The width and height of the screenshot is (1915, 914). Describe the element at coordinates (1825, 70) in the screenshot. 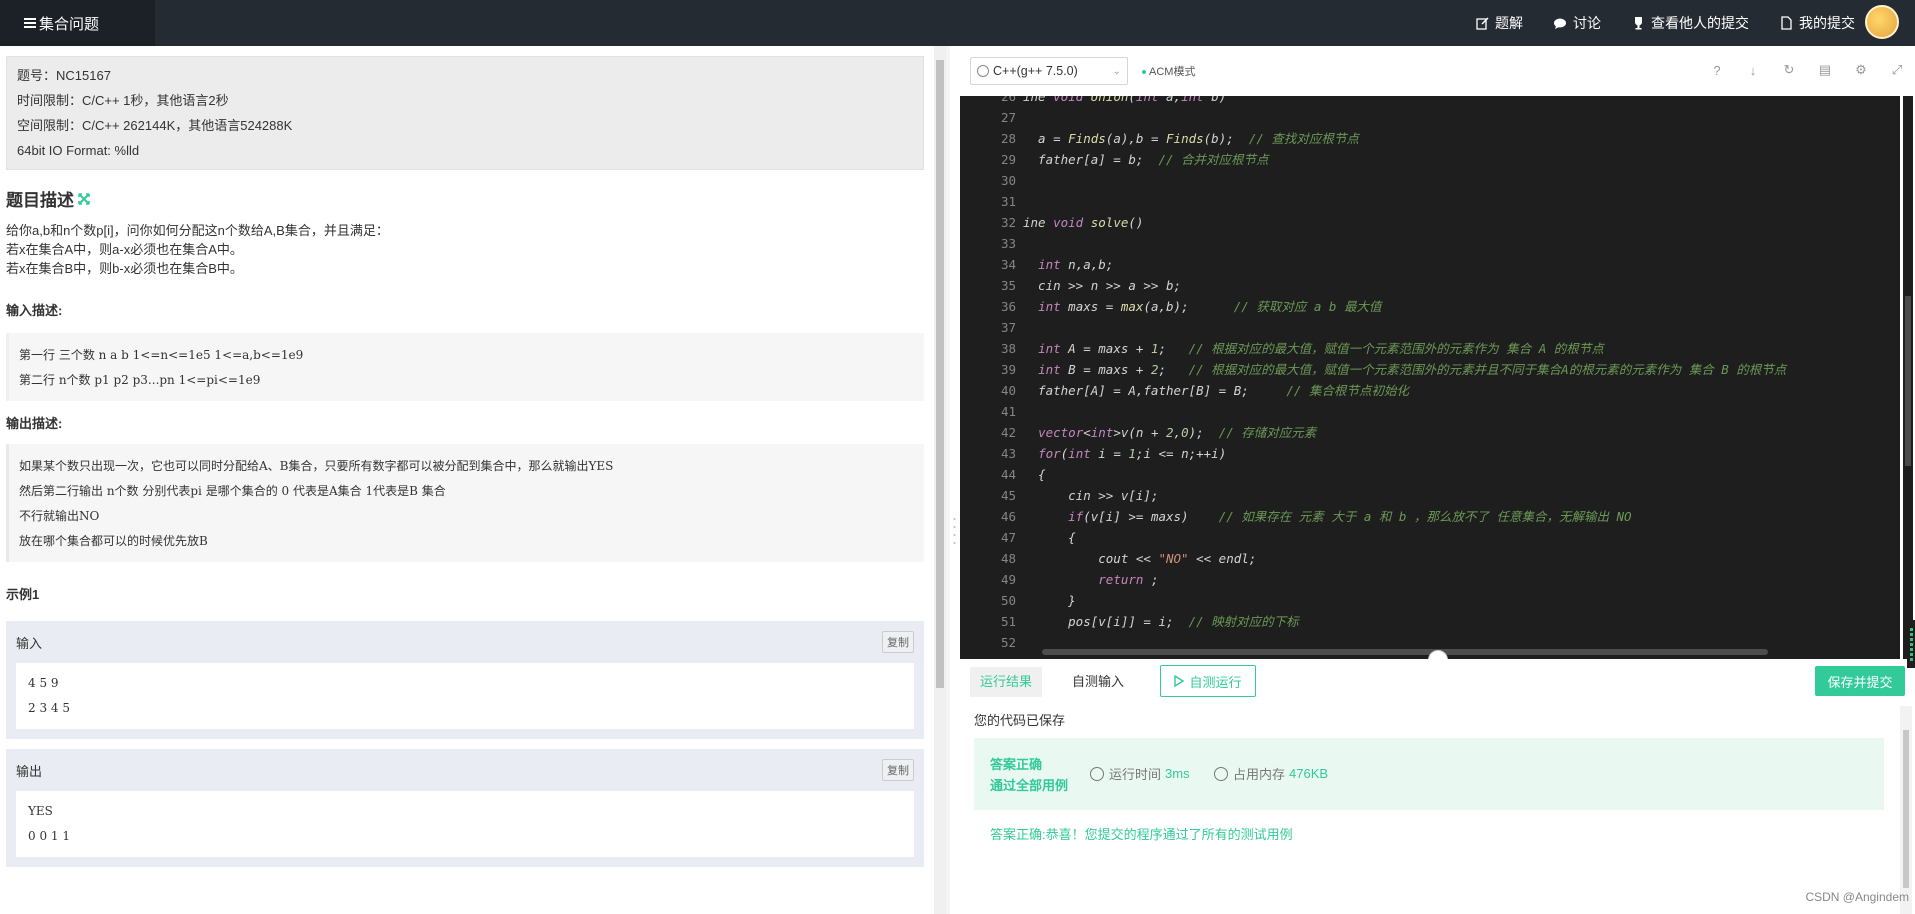

I see `template-icon: ▤` at that location.